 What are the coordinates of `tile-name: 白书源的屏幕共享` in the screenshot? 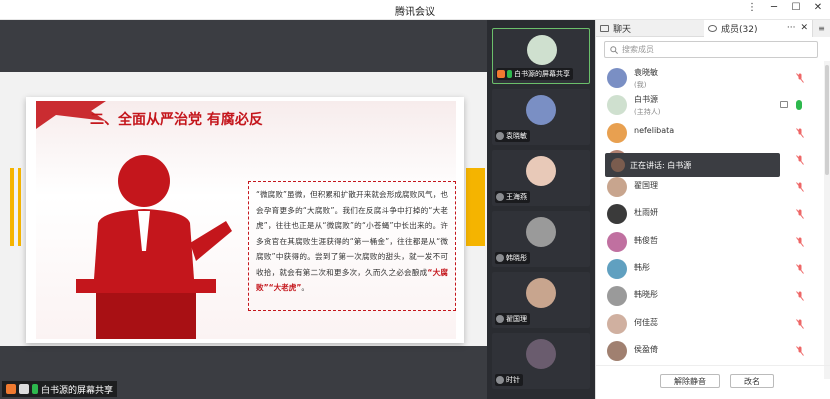 It's located at (542, 74).